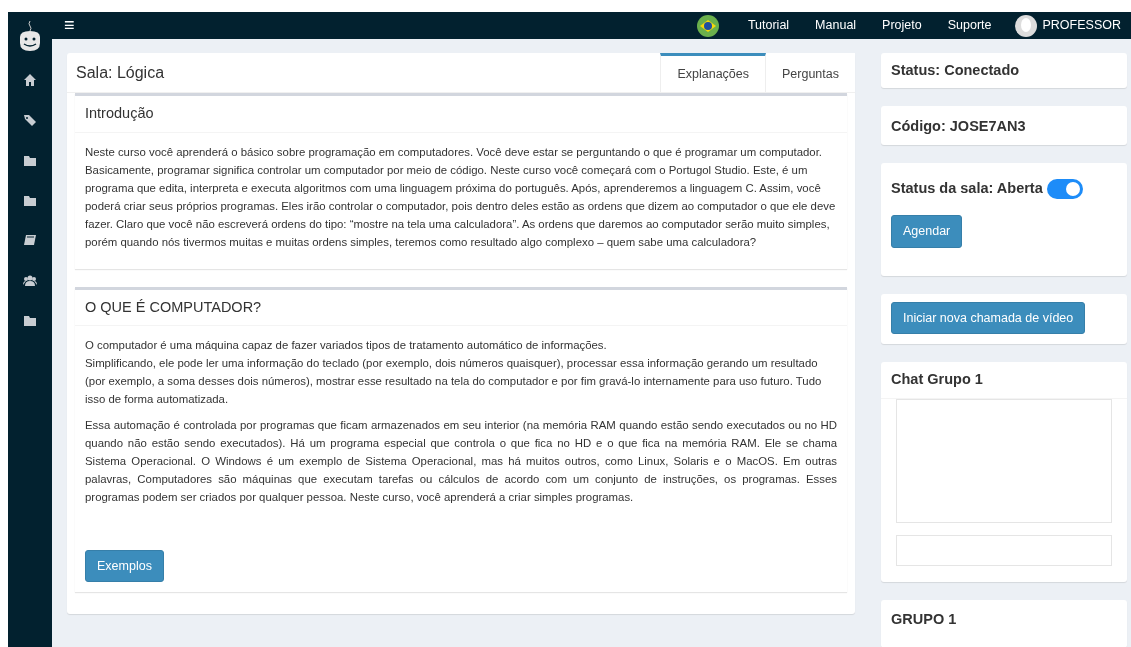 The image size is (1131, 647). Describe the element at coordinates (120, 73) in the screenshot. I see `room-title: Sala: Lógica` at that location.